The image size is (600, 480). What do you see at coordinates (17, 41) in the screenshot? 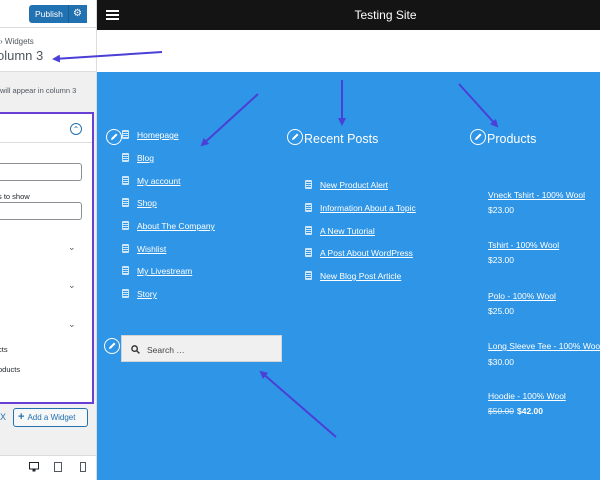
I see `breadcrumb: › Widgets` at bounding box center [17, 41].